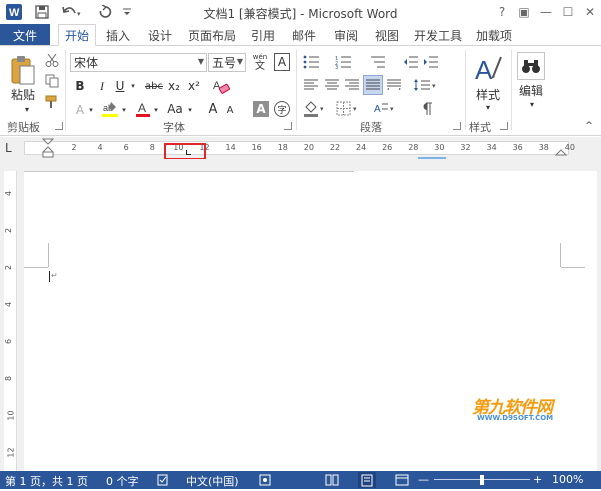  What do you see at coordinates (373, 85) in the screenshot?
I see `justify-icon` at bounding box center [373, 85].